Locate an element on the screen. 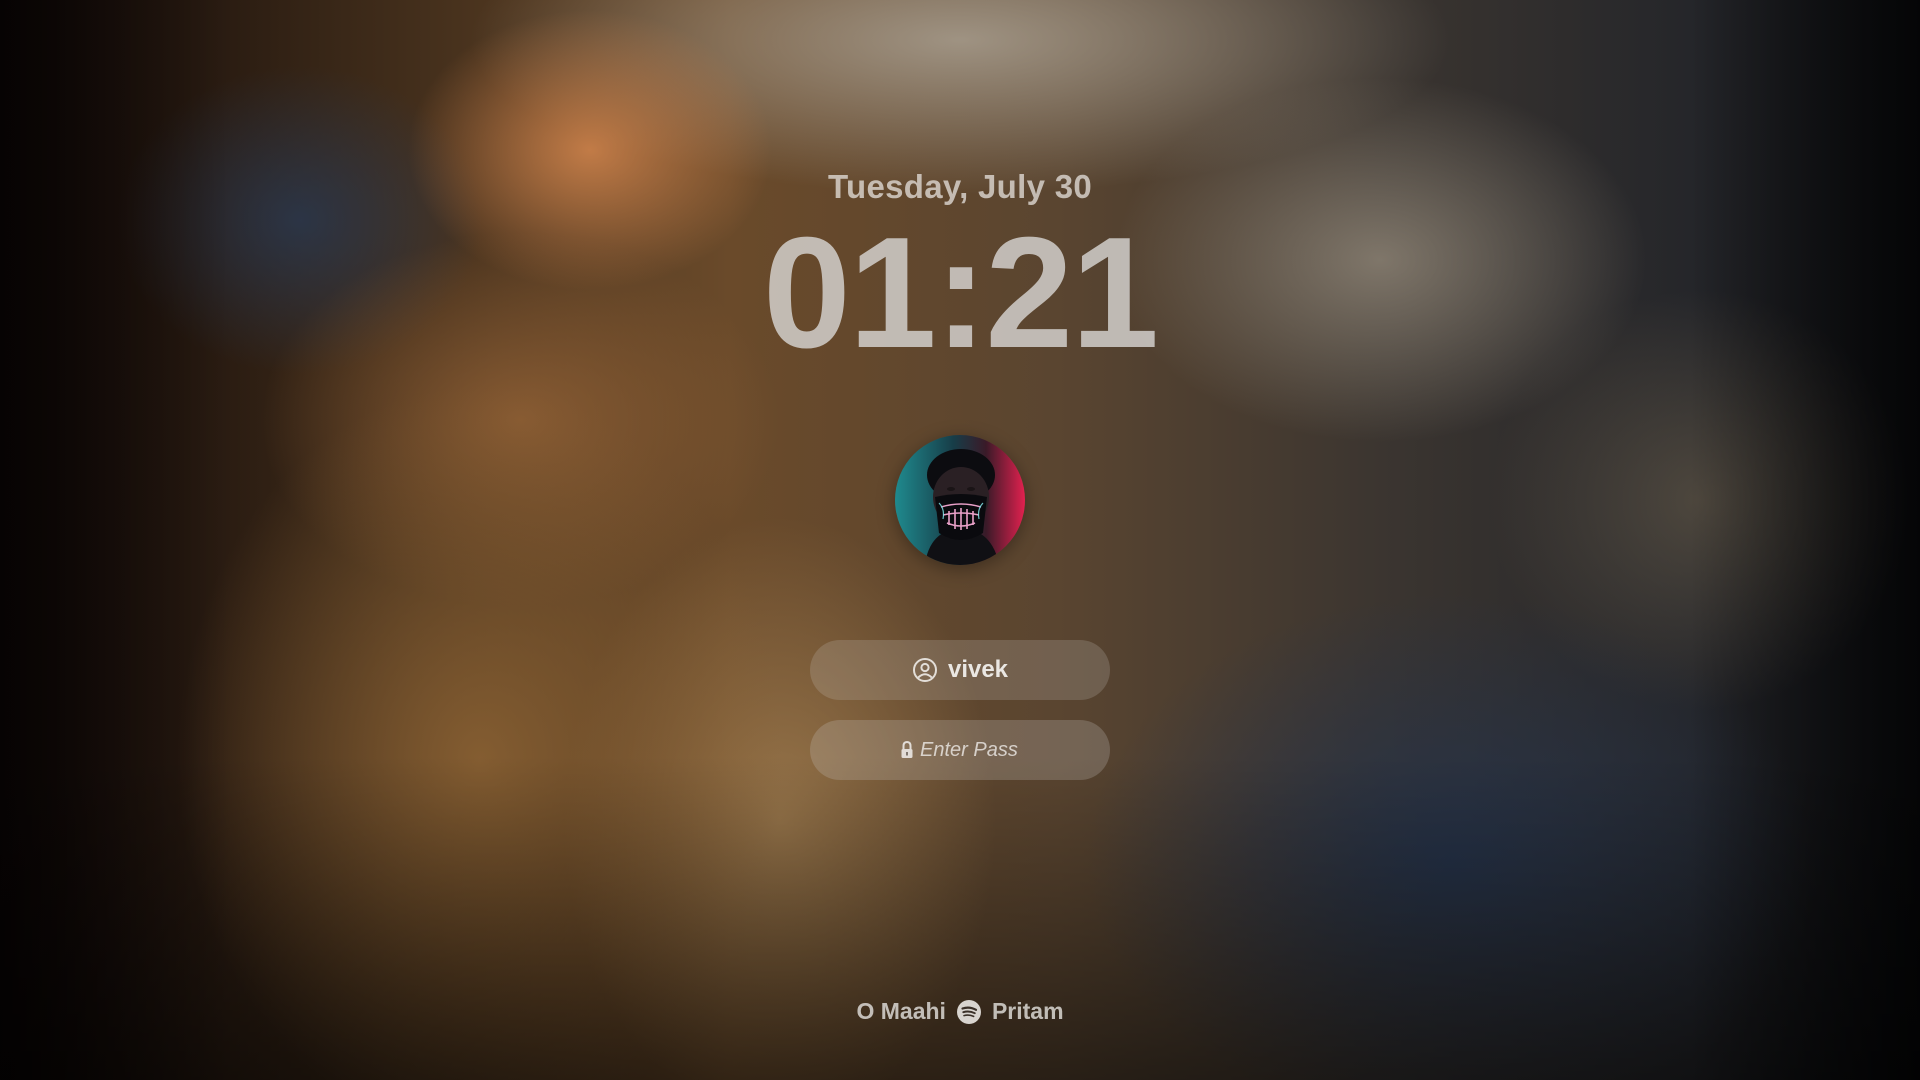 This screenshot has width=1920, height=1080. lock-screen-clock: 01:21 is located at coordinates (960, 293).